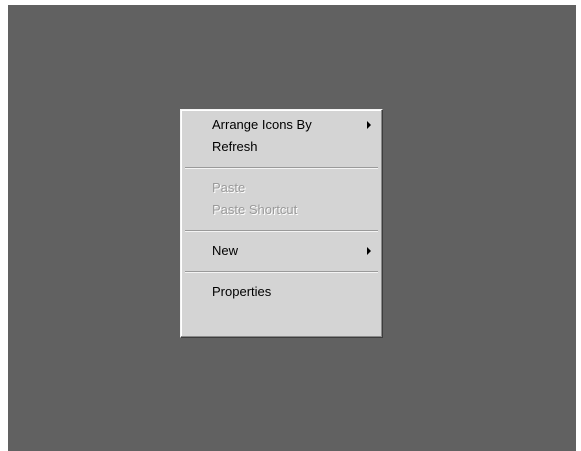 The image size is (581, 451). I want to click on properties-label: Properties, so click(242, 291).